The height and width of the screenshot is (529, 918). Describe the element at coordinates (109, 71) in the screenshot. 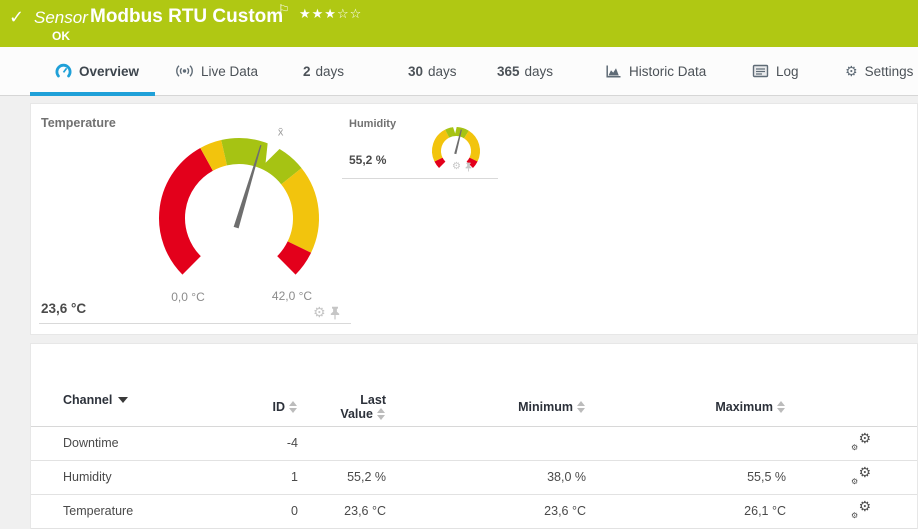

I see `tab-label: Overview` at that location.